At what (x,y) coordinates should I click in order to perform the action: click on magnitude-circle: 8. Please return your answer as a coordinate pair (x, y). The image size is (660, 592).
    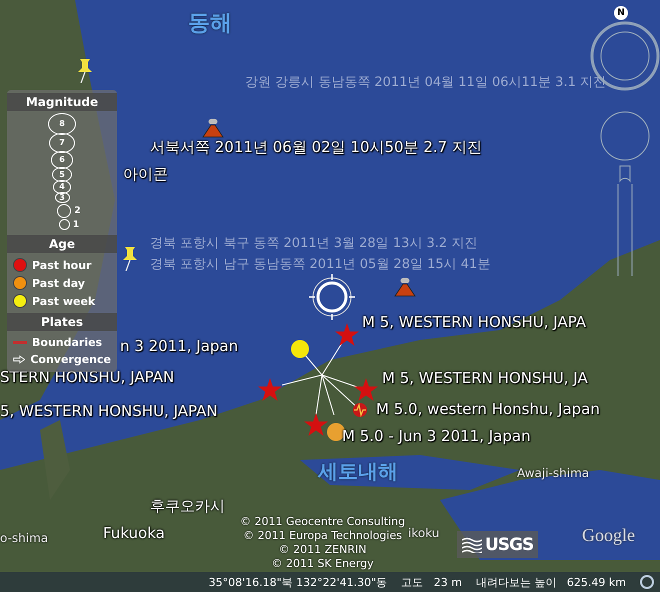
    Looking at the image, I should click on (62, 124).